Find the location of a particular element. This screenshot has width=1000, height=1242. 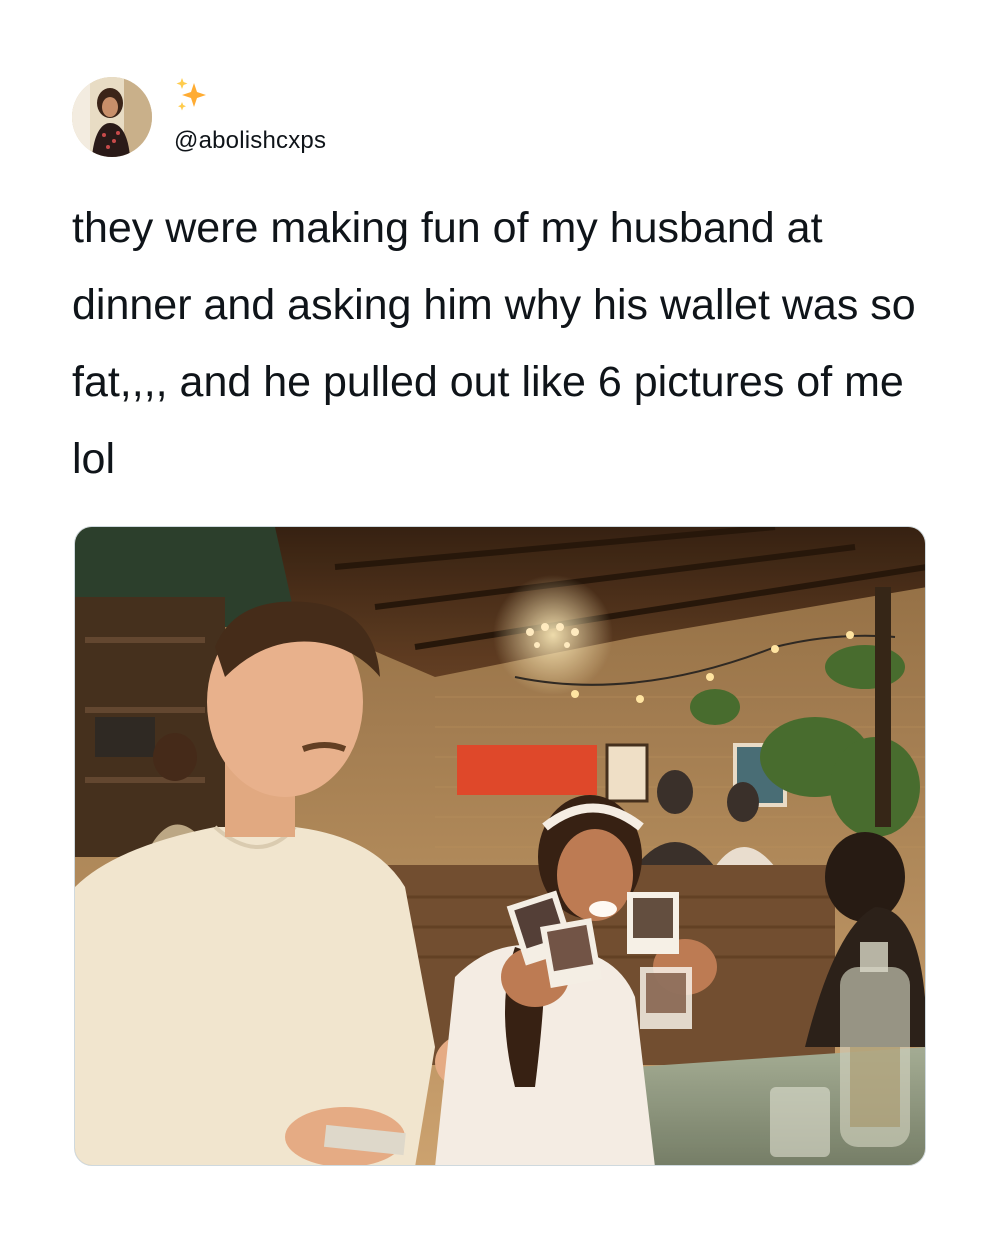

sparkles-icon is located at coordinates (191, 94).